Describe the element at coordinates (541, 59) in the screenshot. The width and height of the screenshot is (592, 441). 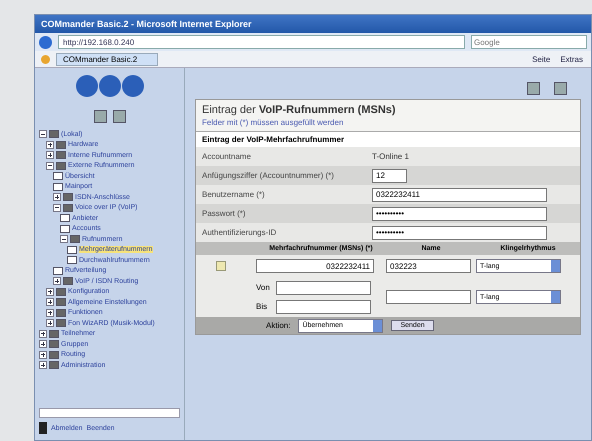
I see `toolbar-menu: Seite` at that location.